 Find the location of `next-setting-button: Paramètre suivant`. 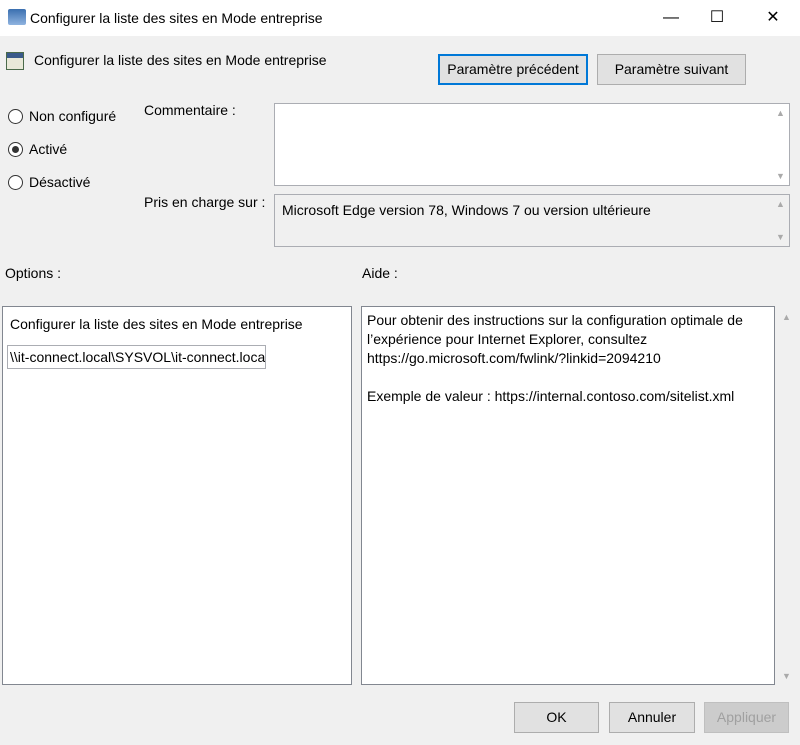

next-setting-button: Paramètre suivant is located at coordinates (671, 69).